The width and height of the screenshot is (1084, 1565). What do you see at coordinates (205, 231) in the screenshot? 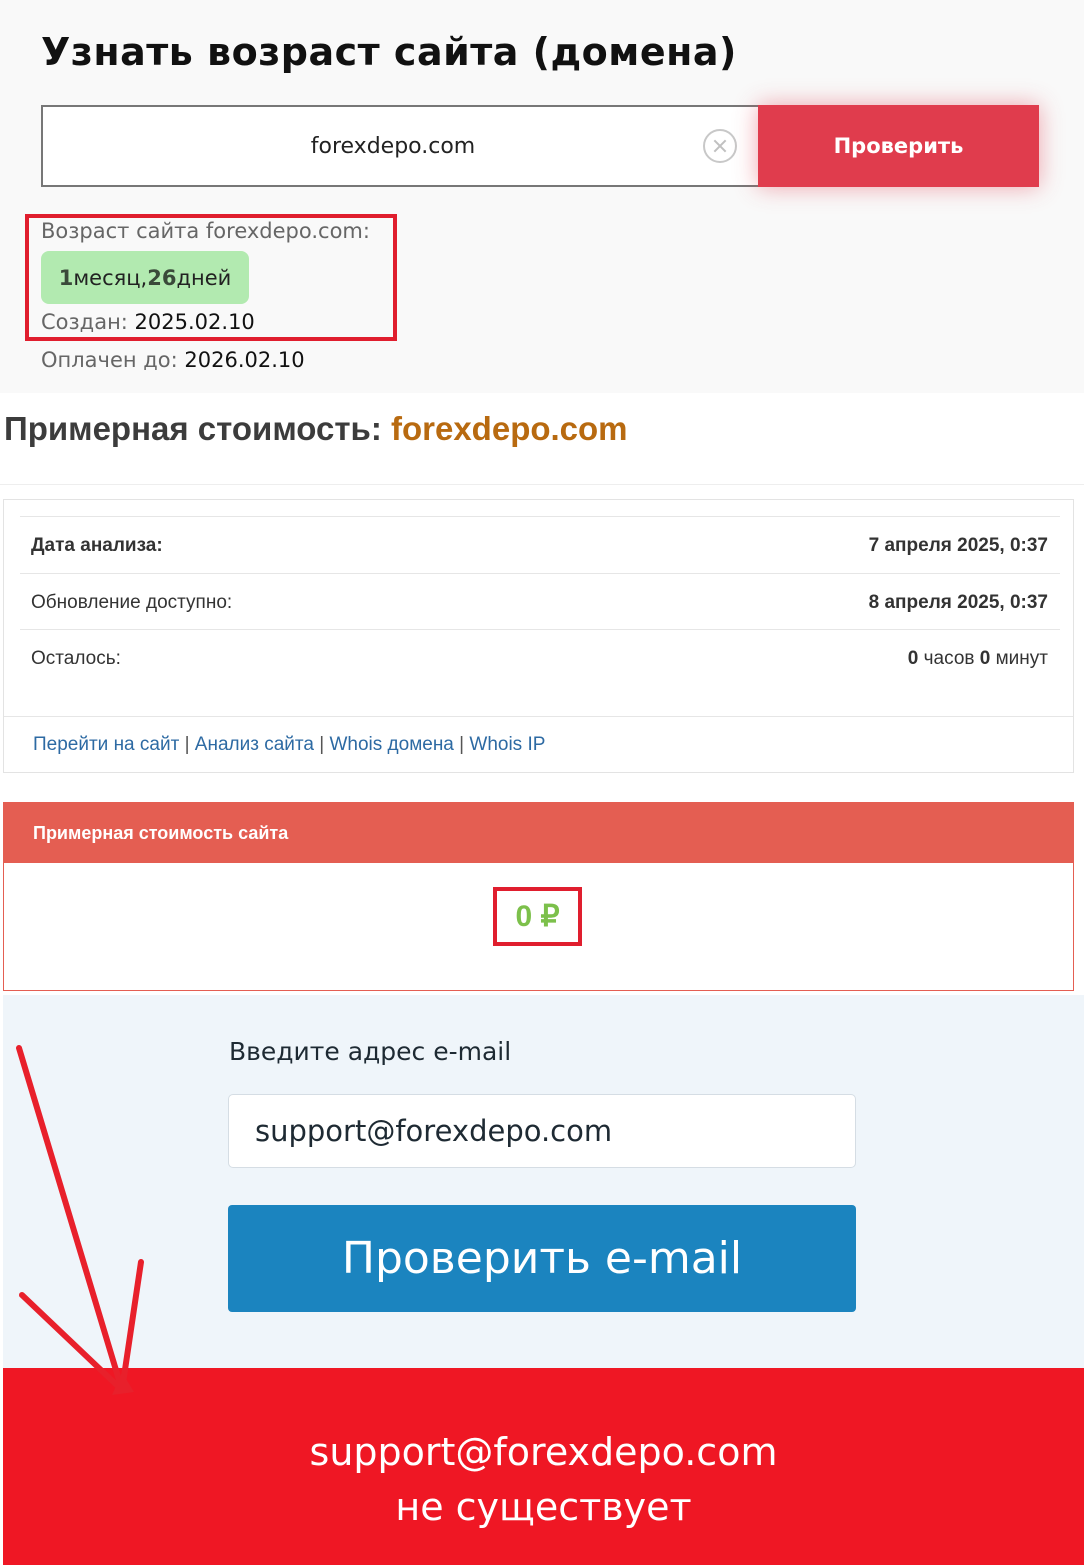
I see `age-result-label: Возраст сайта forexdepo.com:` at bounding box center [205, 231].